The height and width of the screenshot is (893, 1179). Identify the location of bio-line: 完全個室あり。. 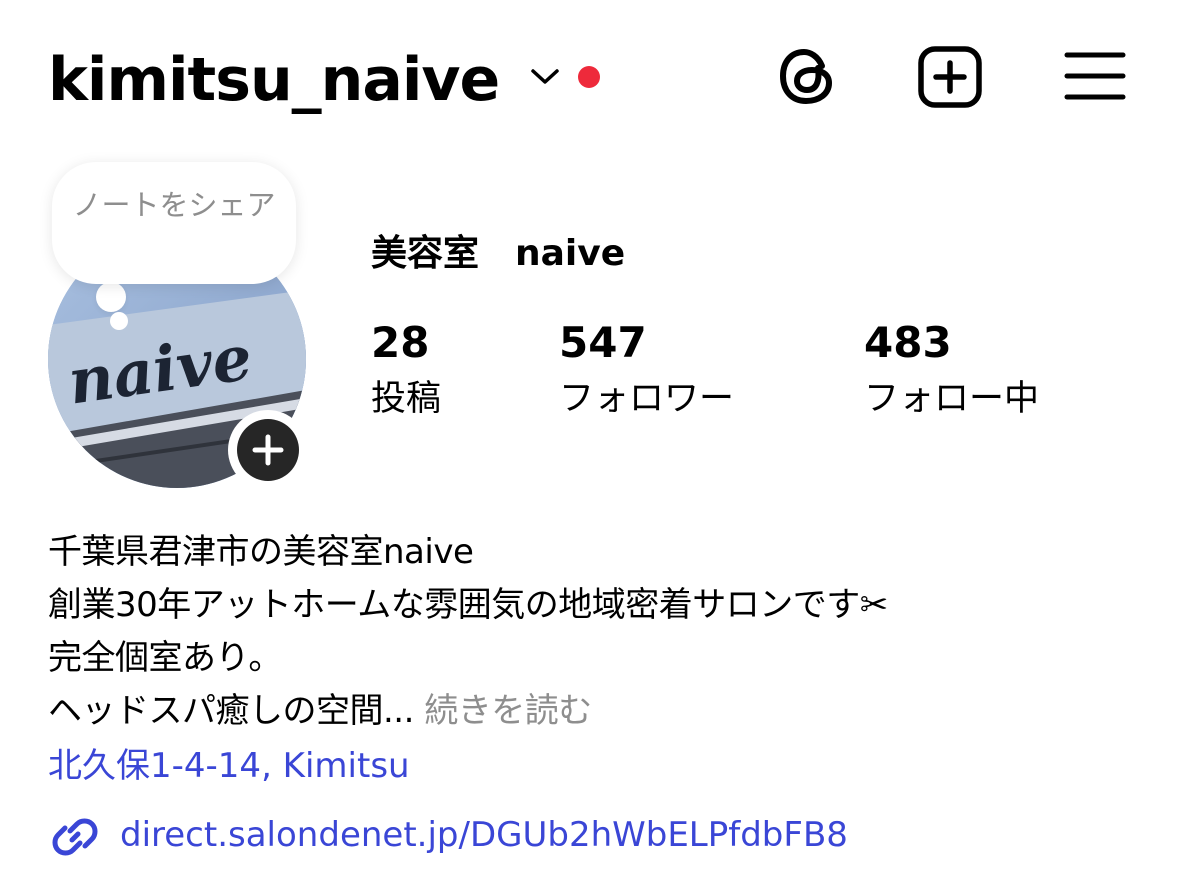
(165, 658).